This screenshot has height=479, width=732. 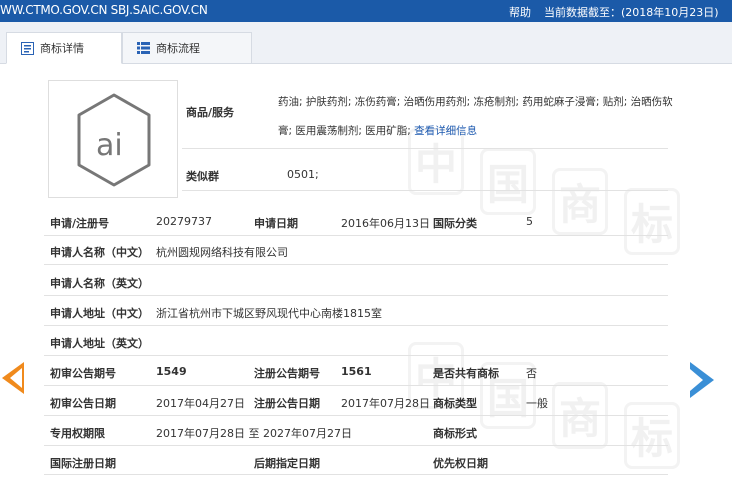 I want to click on prelim-date-value: 2017年04月27日, so click(x=200, y=403).